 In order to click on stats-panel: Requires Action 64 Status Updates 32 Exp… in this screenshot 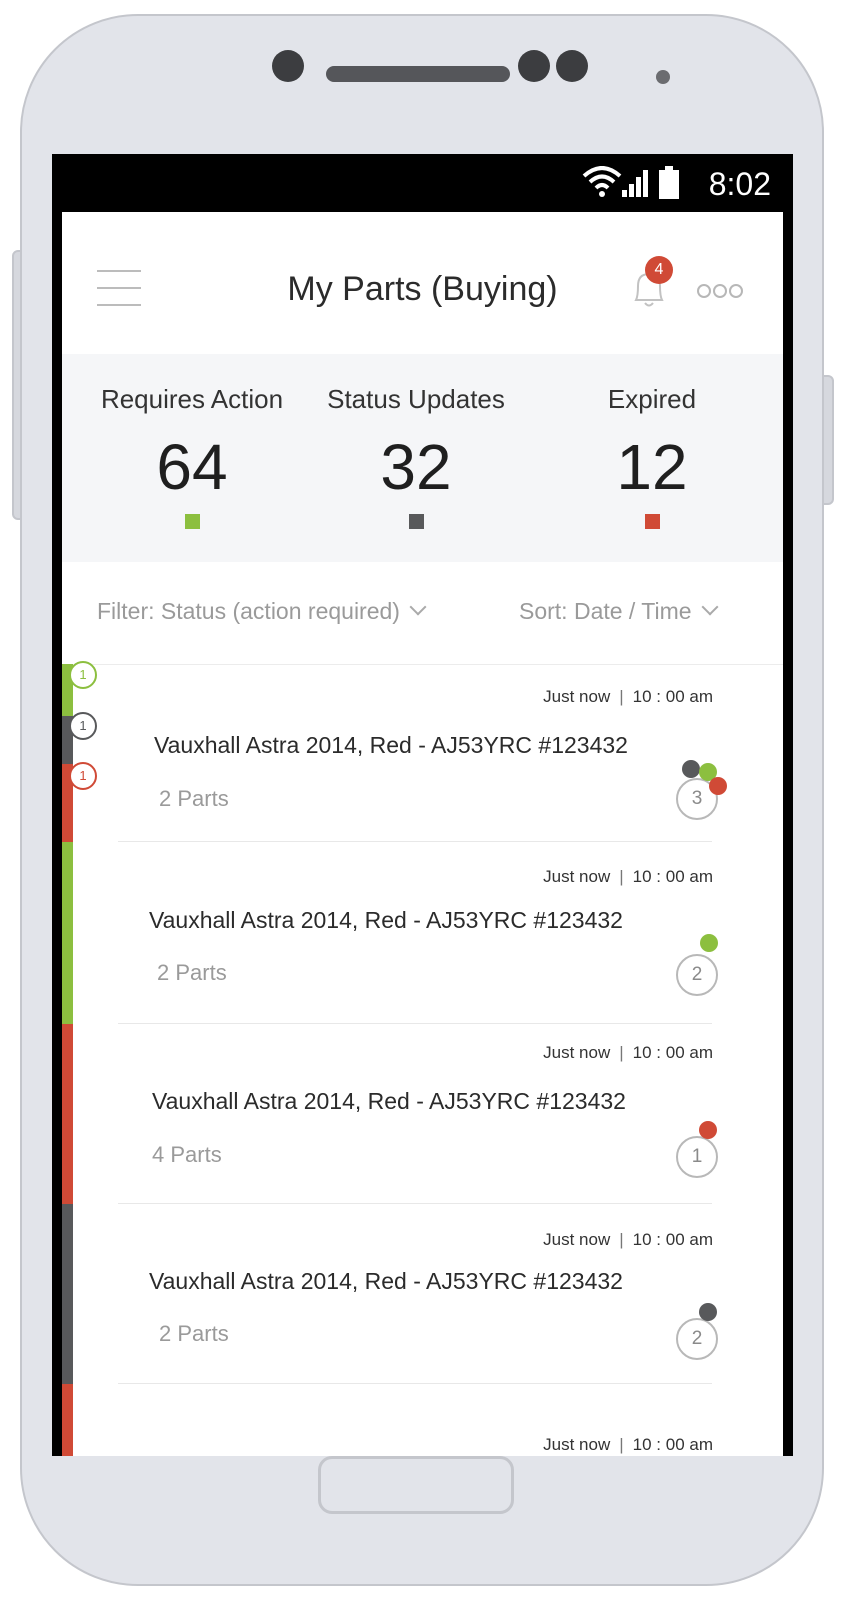, I will do `click(422, 458)`.